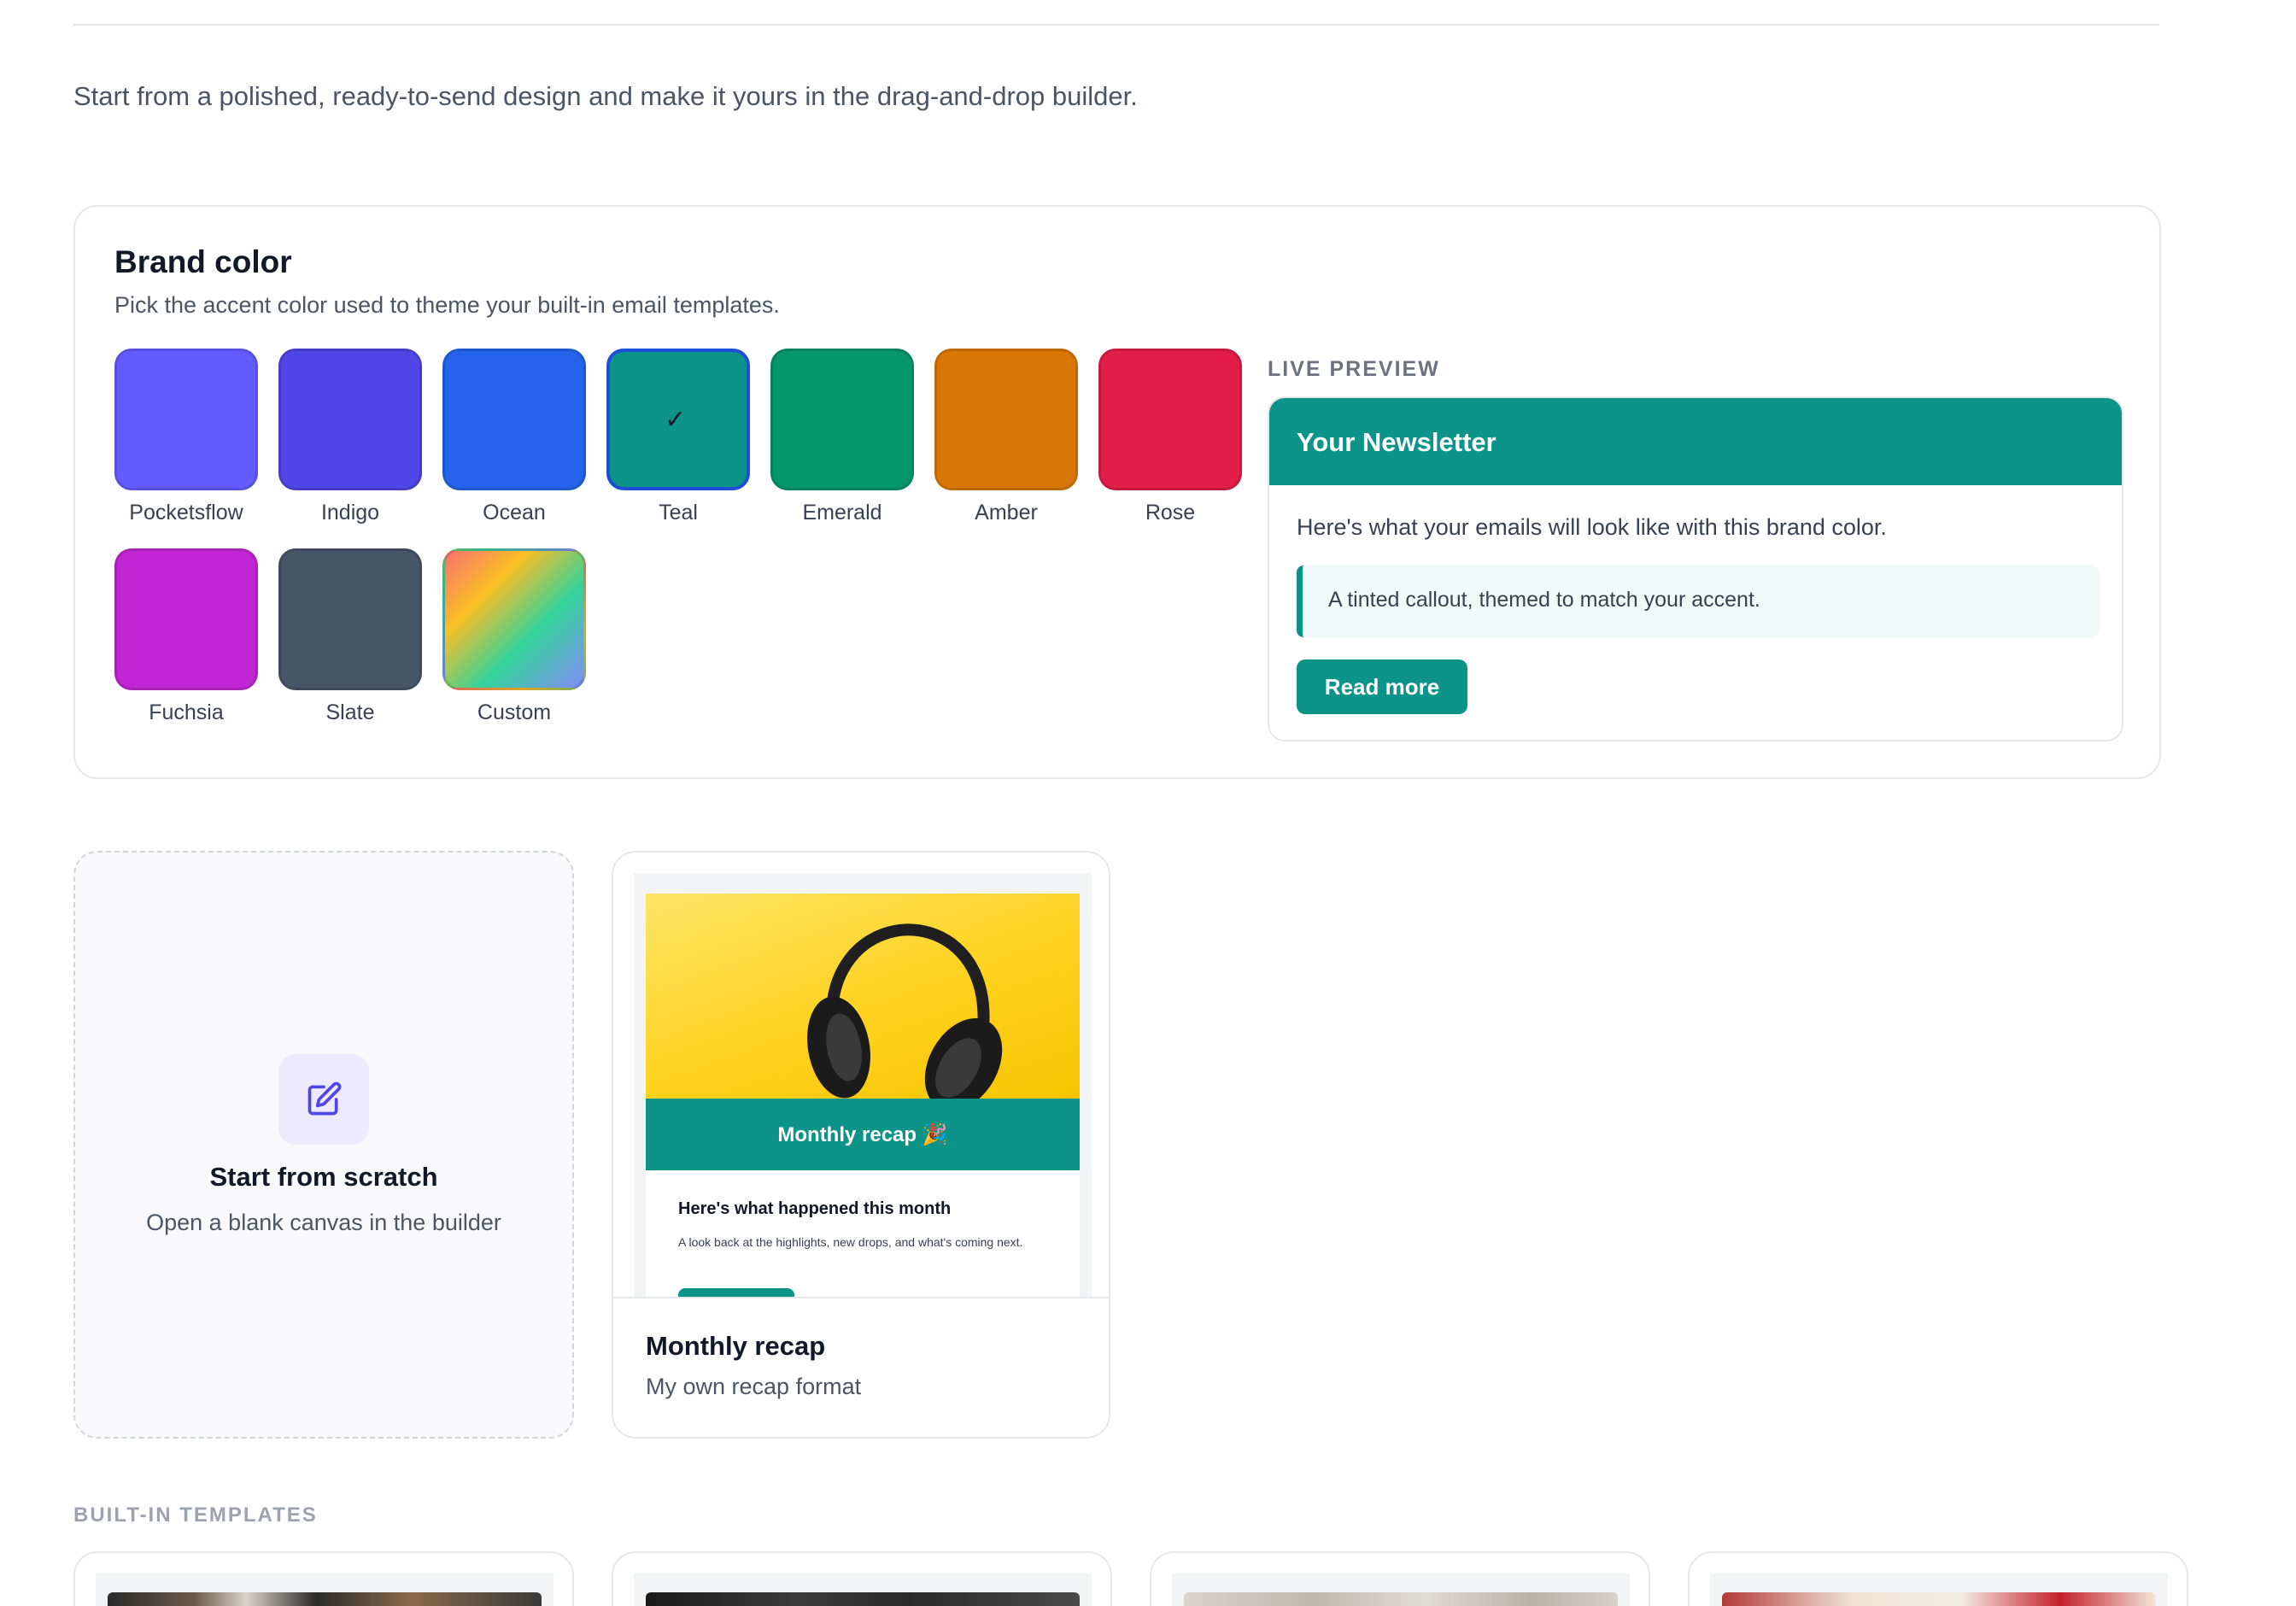  Describe the element at coordinates (350, 712) in the screenshot. I see `swatch-label-slate: Slate` at that location.